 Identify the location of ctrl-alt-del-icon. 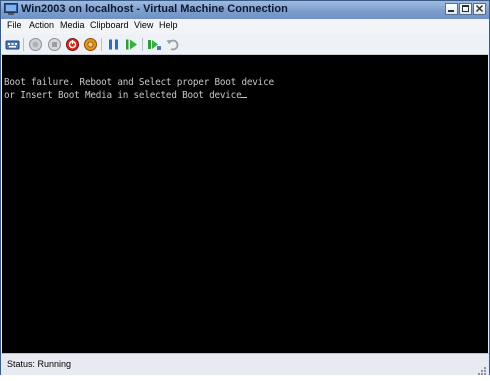
(12, 44).